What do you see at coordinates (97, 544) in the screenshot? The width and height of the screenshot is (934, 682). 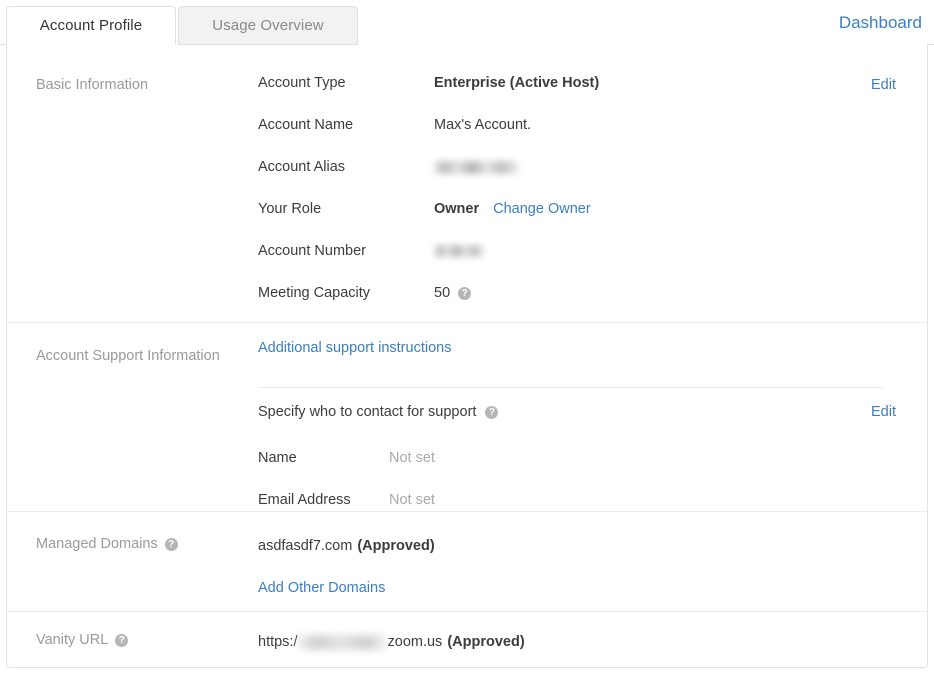 I see `section-managed-domains-title: Managed Domains` at bounding box center [97, 544].